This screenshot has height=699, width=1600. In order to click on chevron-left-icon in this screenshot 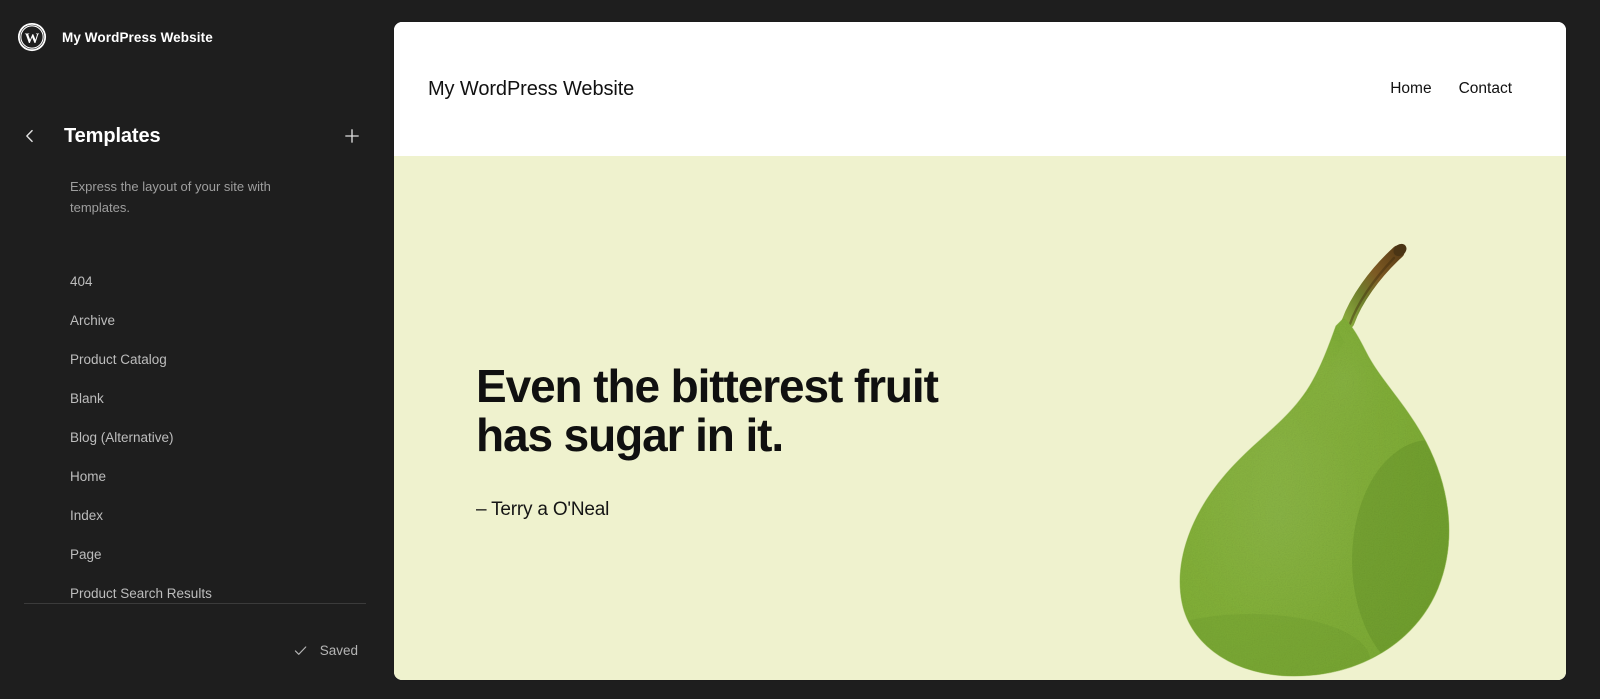, I will do `click(30, 136)`.